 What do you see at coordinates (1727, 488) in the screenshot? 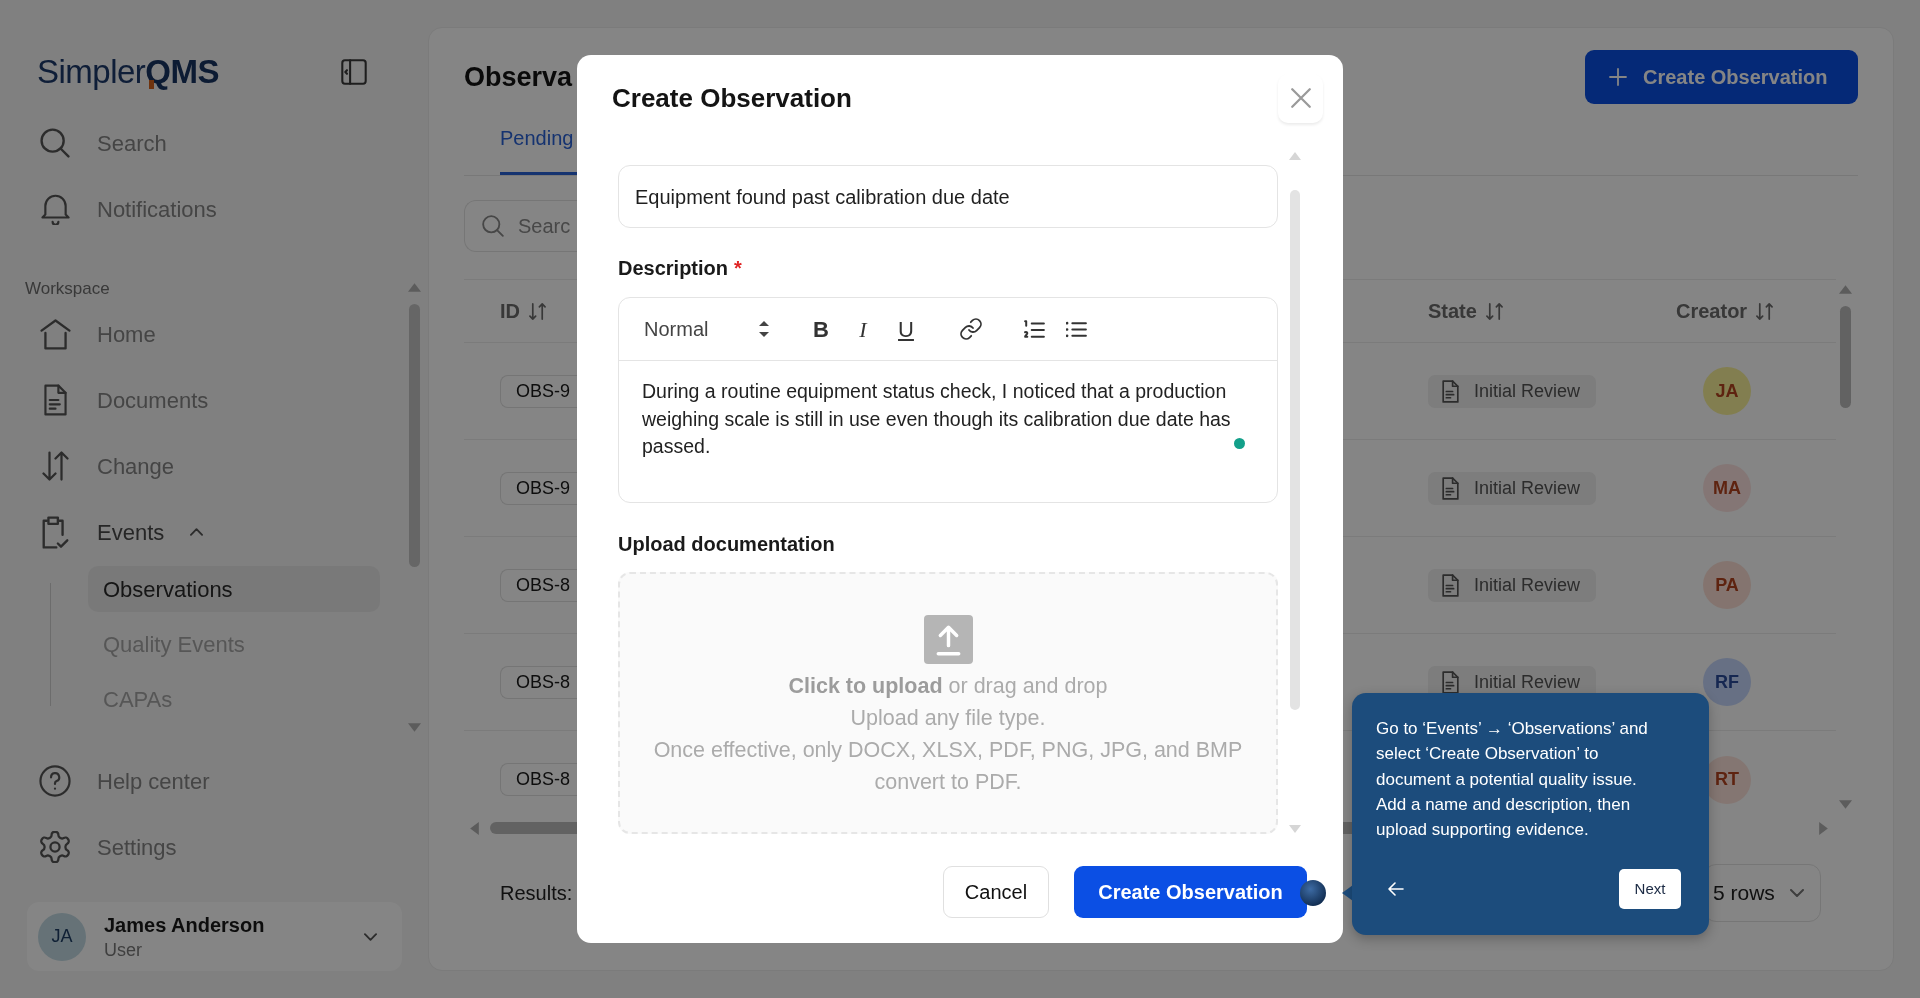
I see `creator-avatar: MA` at bounding box center [1727, 488].